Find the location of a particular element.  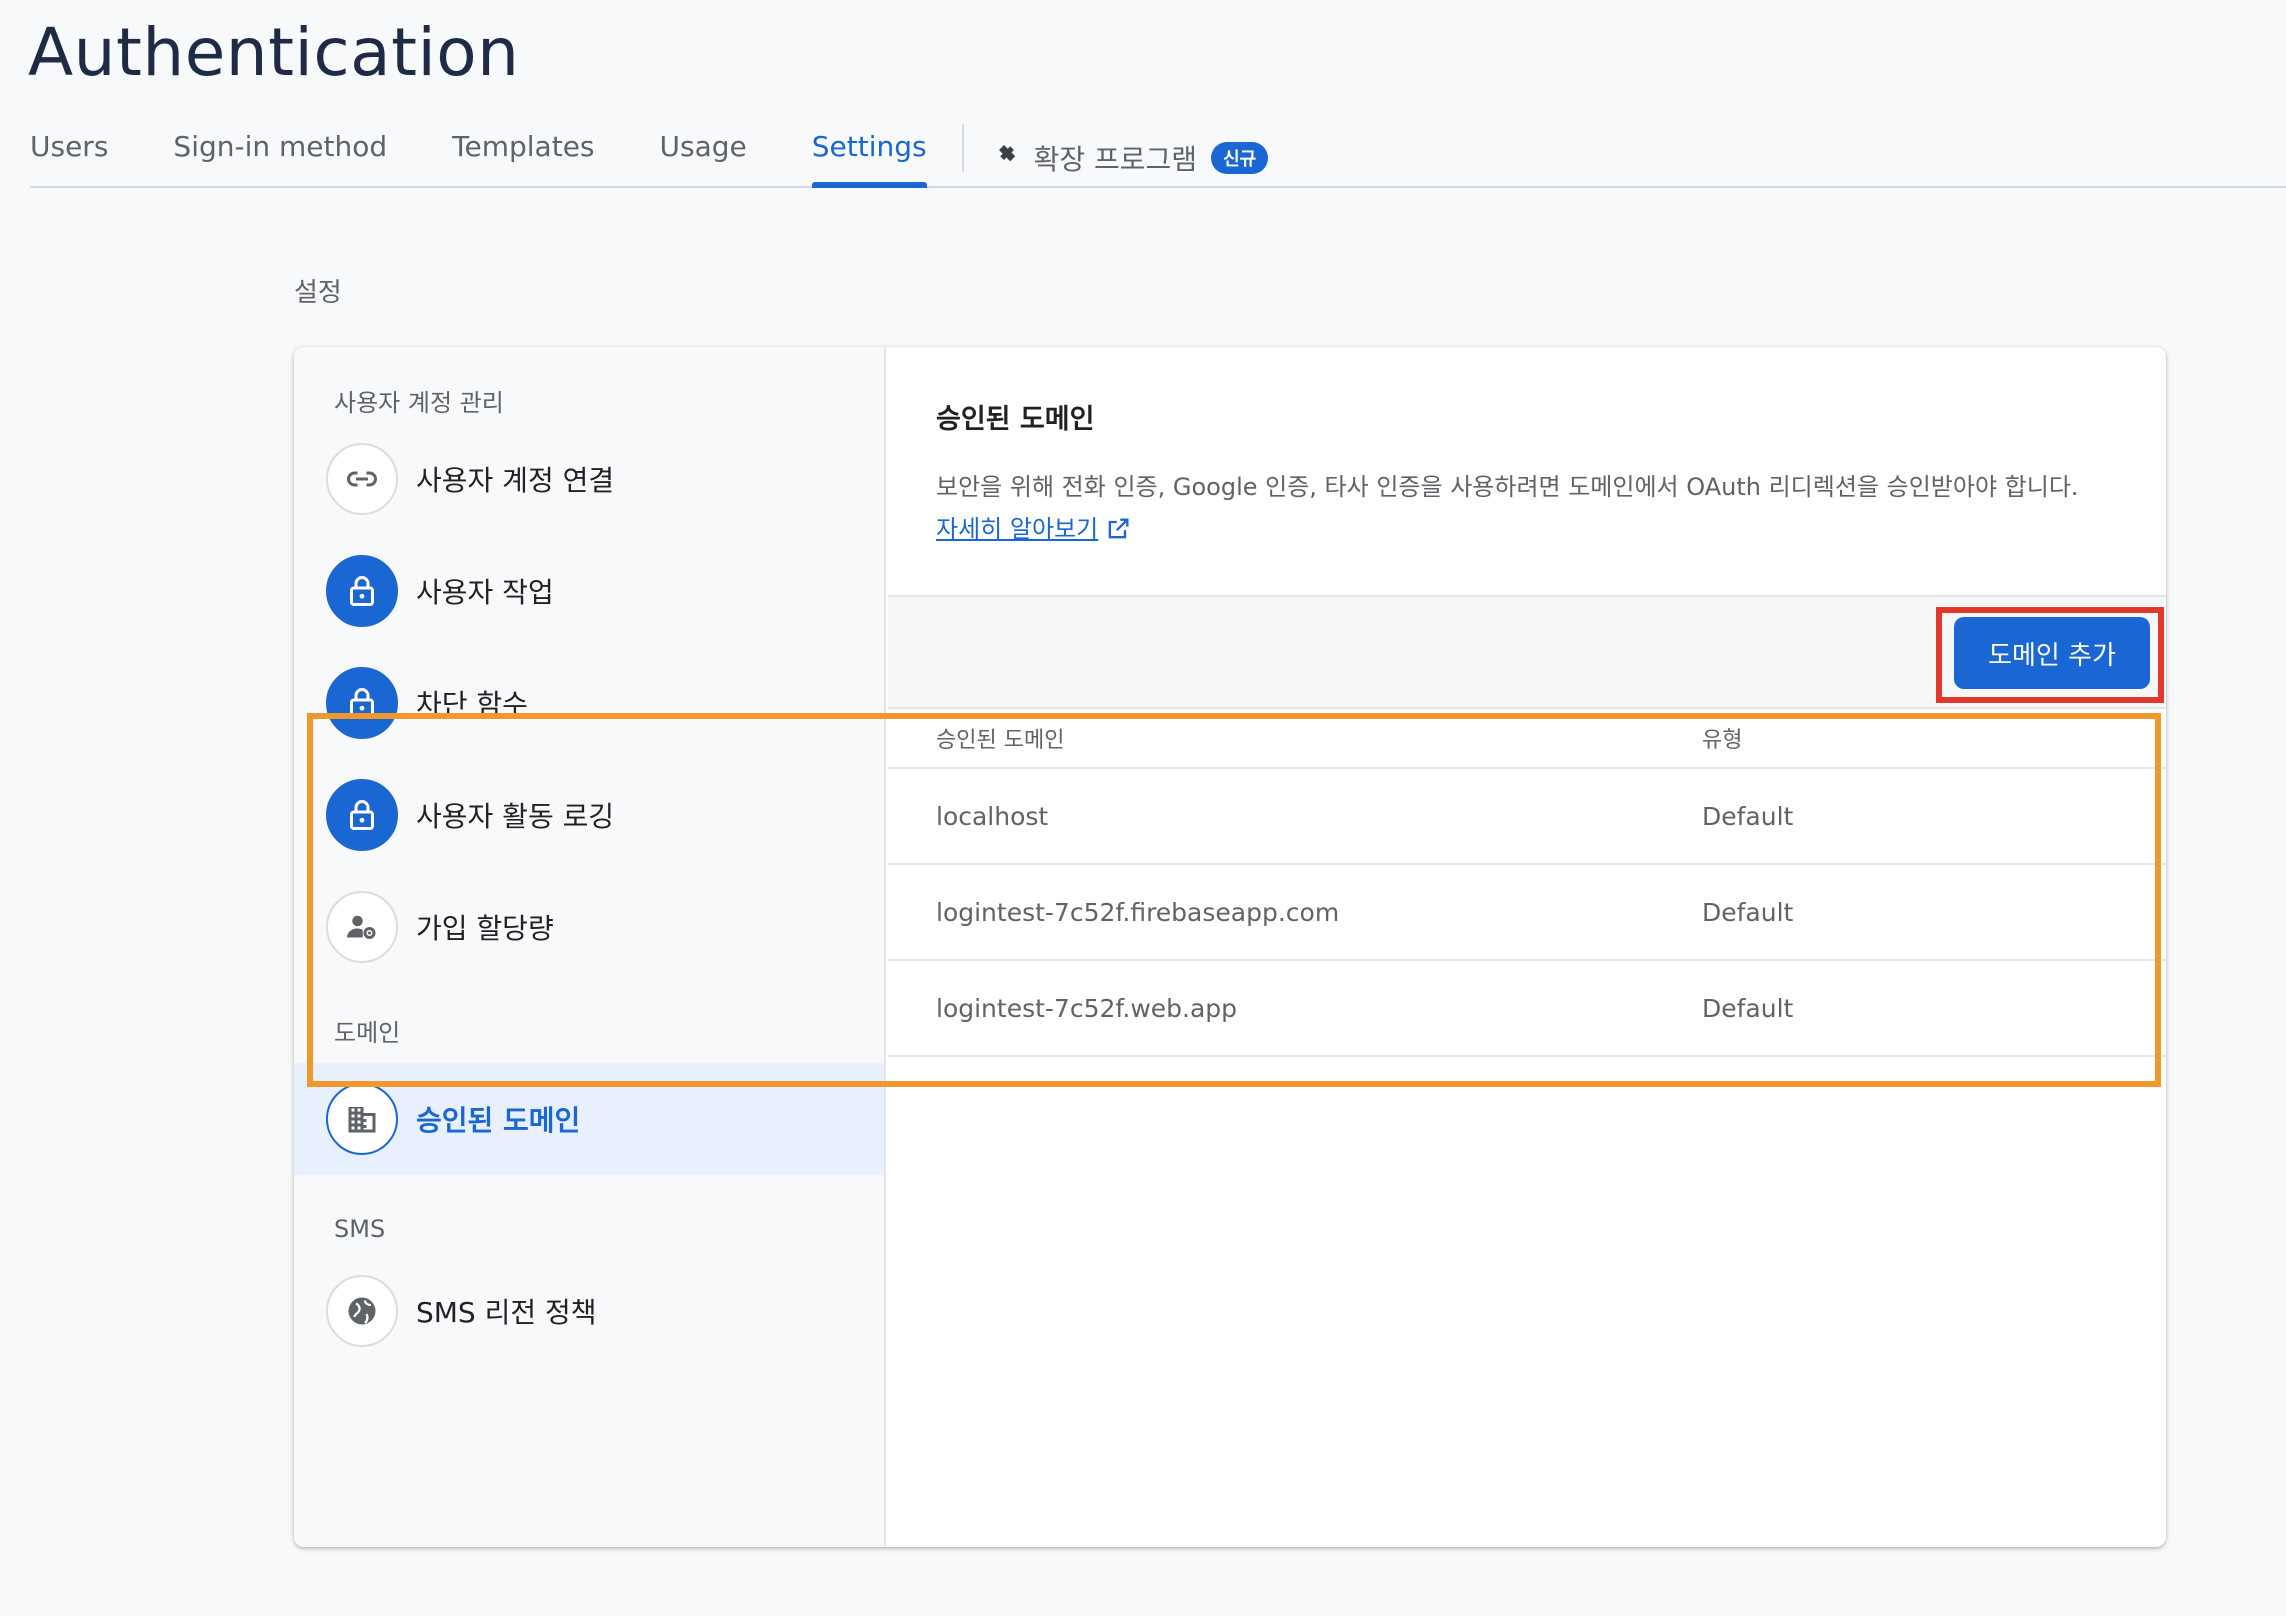

sidebar-group-title: SMS is located at coordinates (360, 1229).